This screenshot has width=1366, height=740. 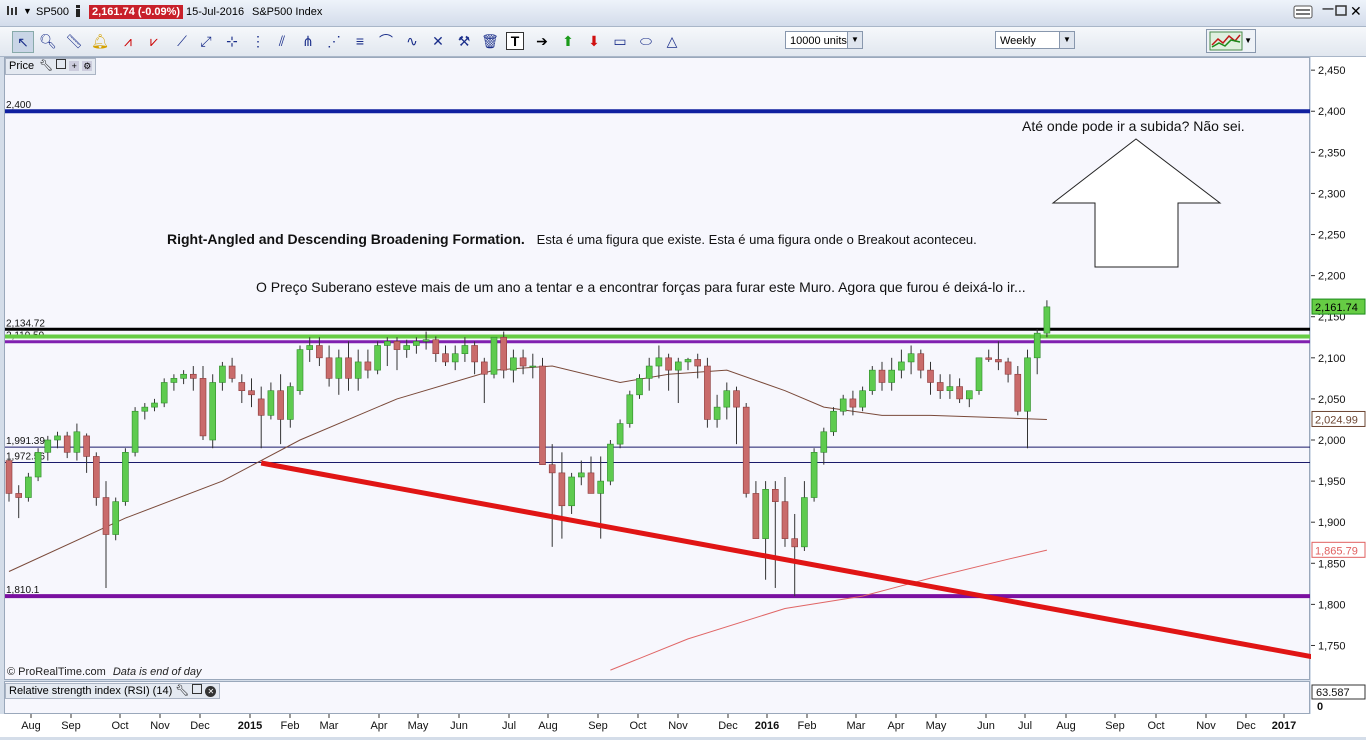 I want to click on price-change-badge: 2,161.74 (-0.09%), so click(x=136, y=12).